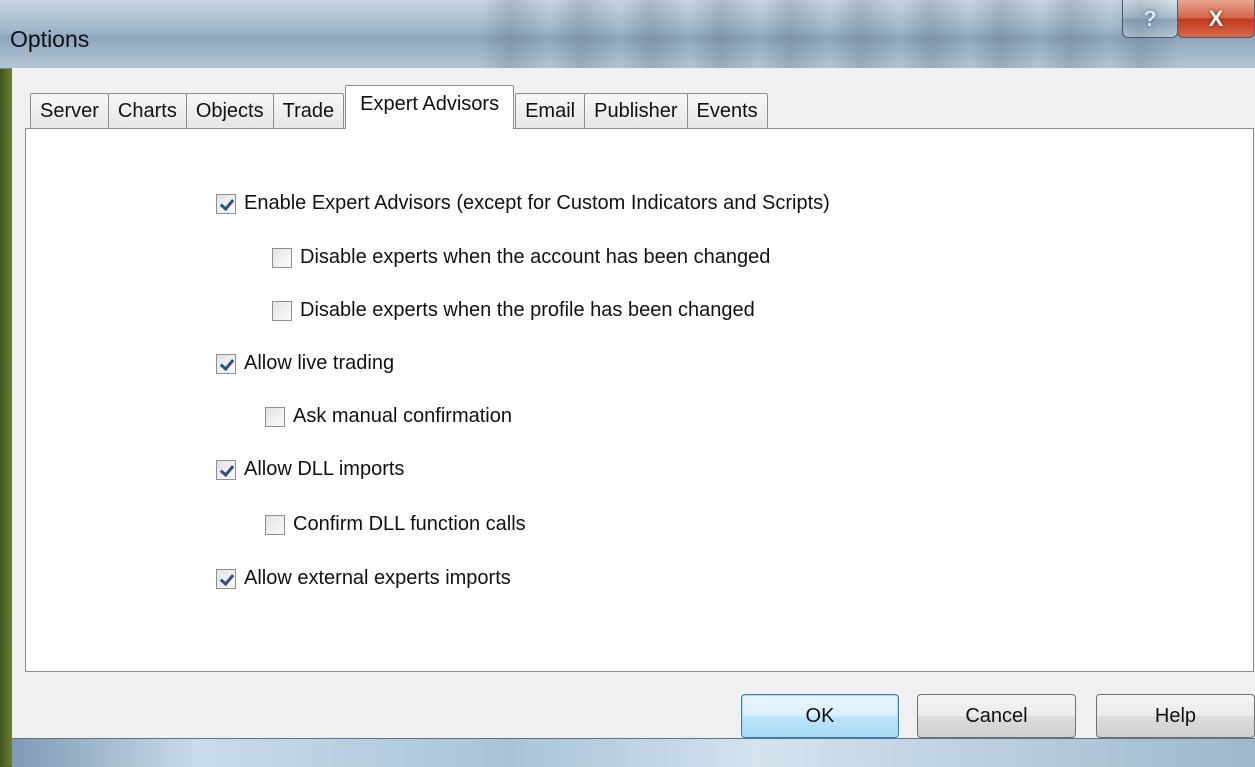 This screenshot has height=767, width=1255. I want to click on help-button: Help, so click(1175, 716).